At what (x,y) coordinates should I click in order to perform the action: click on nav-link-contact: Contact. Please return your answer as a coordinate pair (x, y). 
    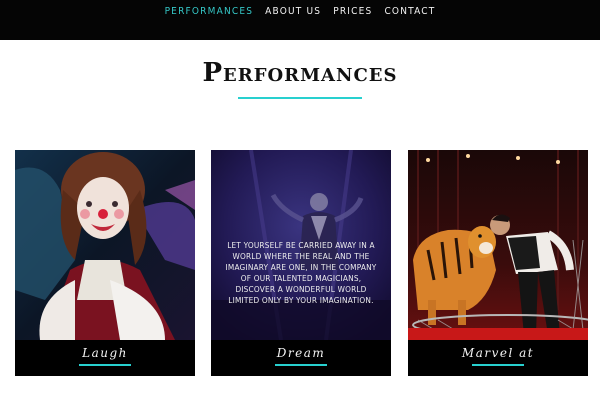
    Looking at the image, I should click on (409, 11).